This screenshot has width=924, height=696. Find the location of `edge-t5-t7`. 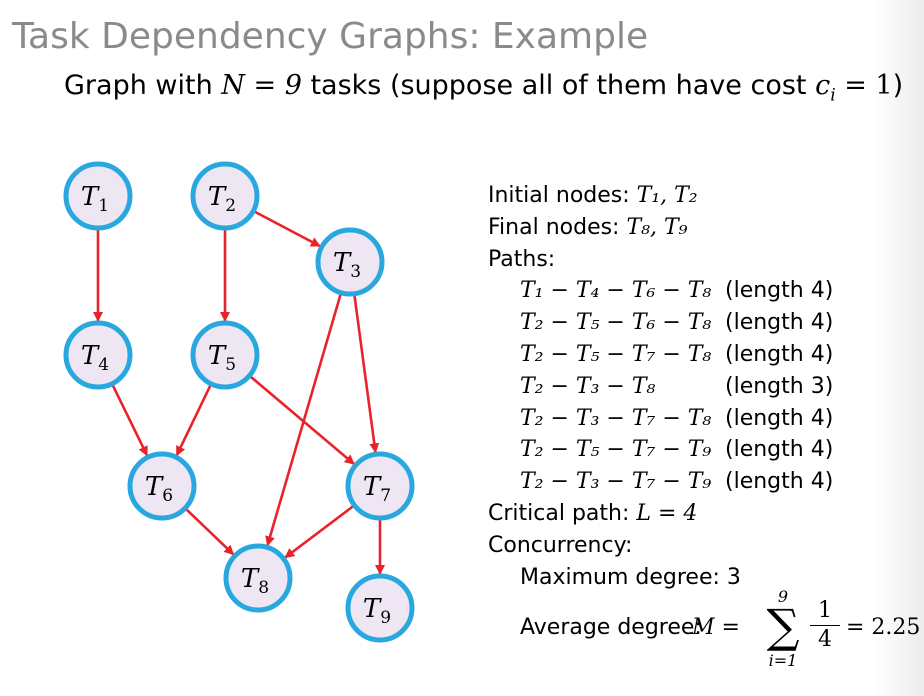

edge-t5-t7 is located at coordinates (302, 420).